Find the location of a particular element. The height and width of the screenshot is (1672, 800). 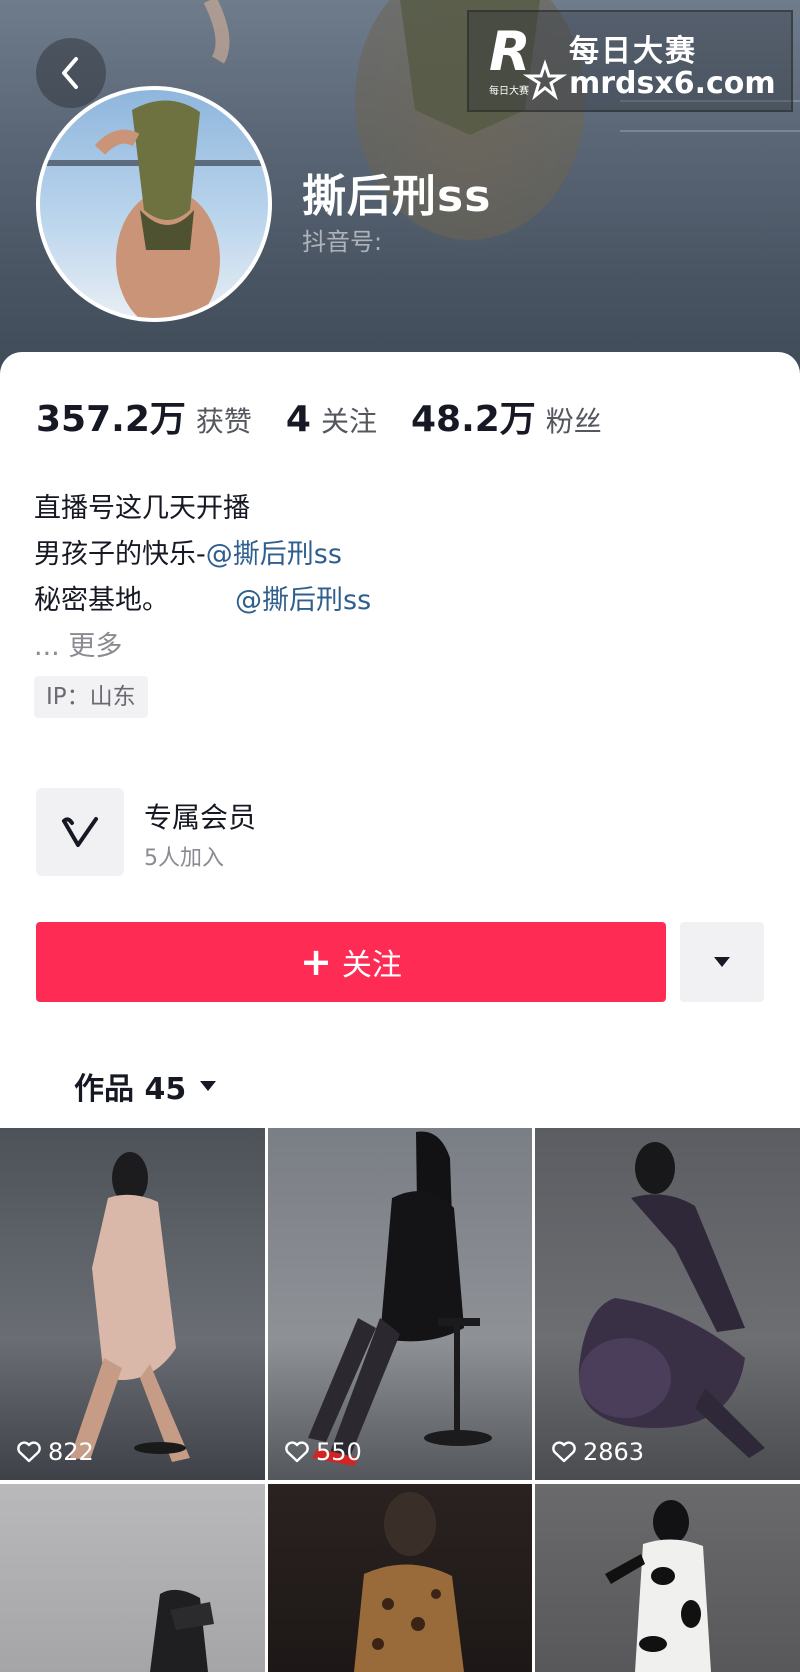

watermark-title: 每日大赛 is located at coordinates (633, 51).